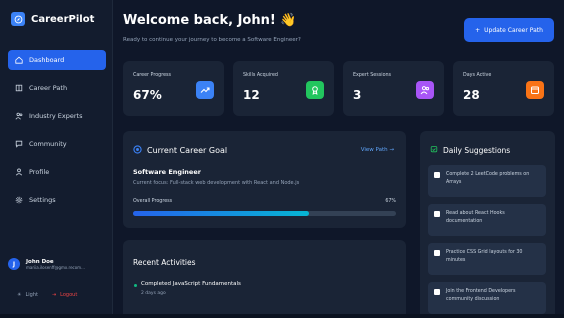 This screenshot has height=318, width=564. I want to click on progress-value: 67%, so click(390, 201).